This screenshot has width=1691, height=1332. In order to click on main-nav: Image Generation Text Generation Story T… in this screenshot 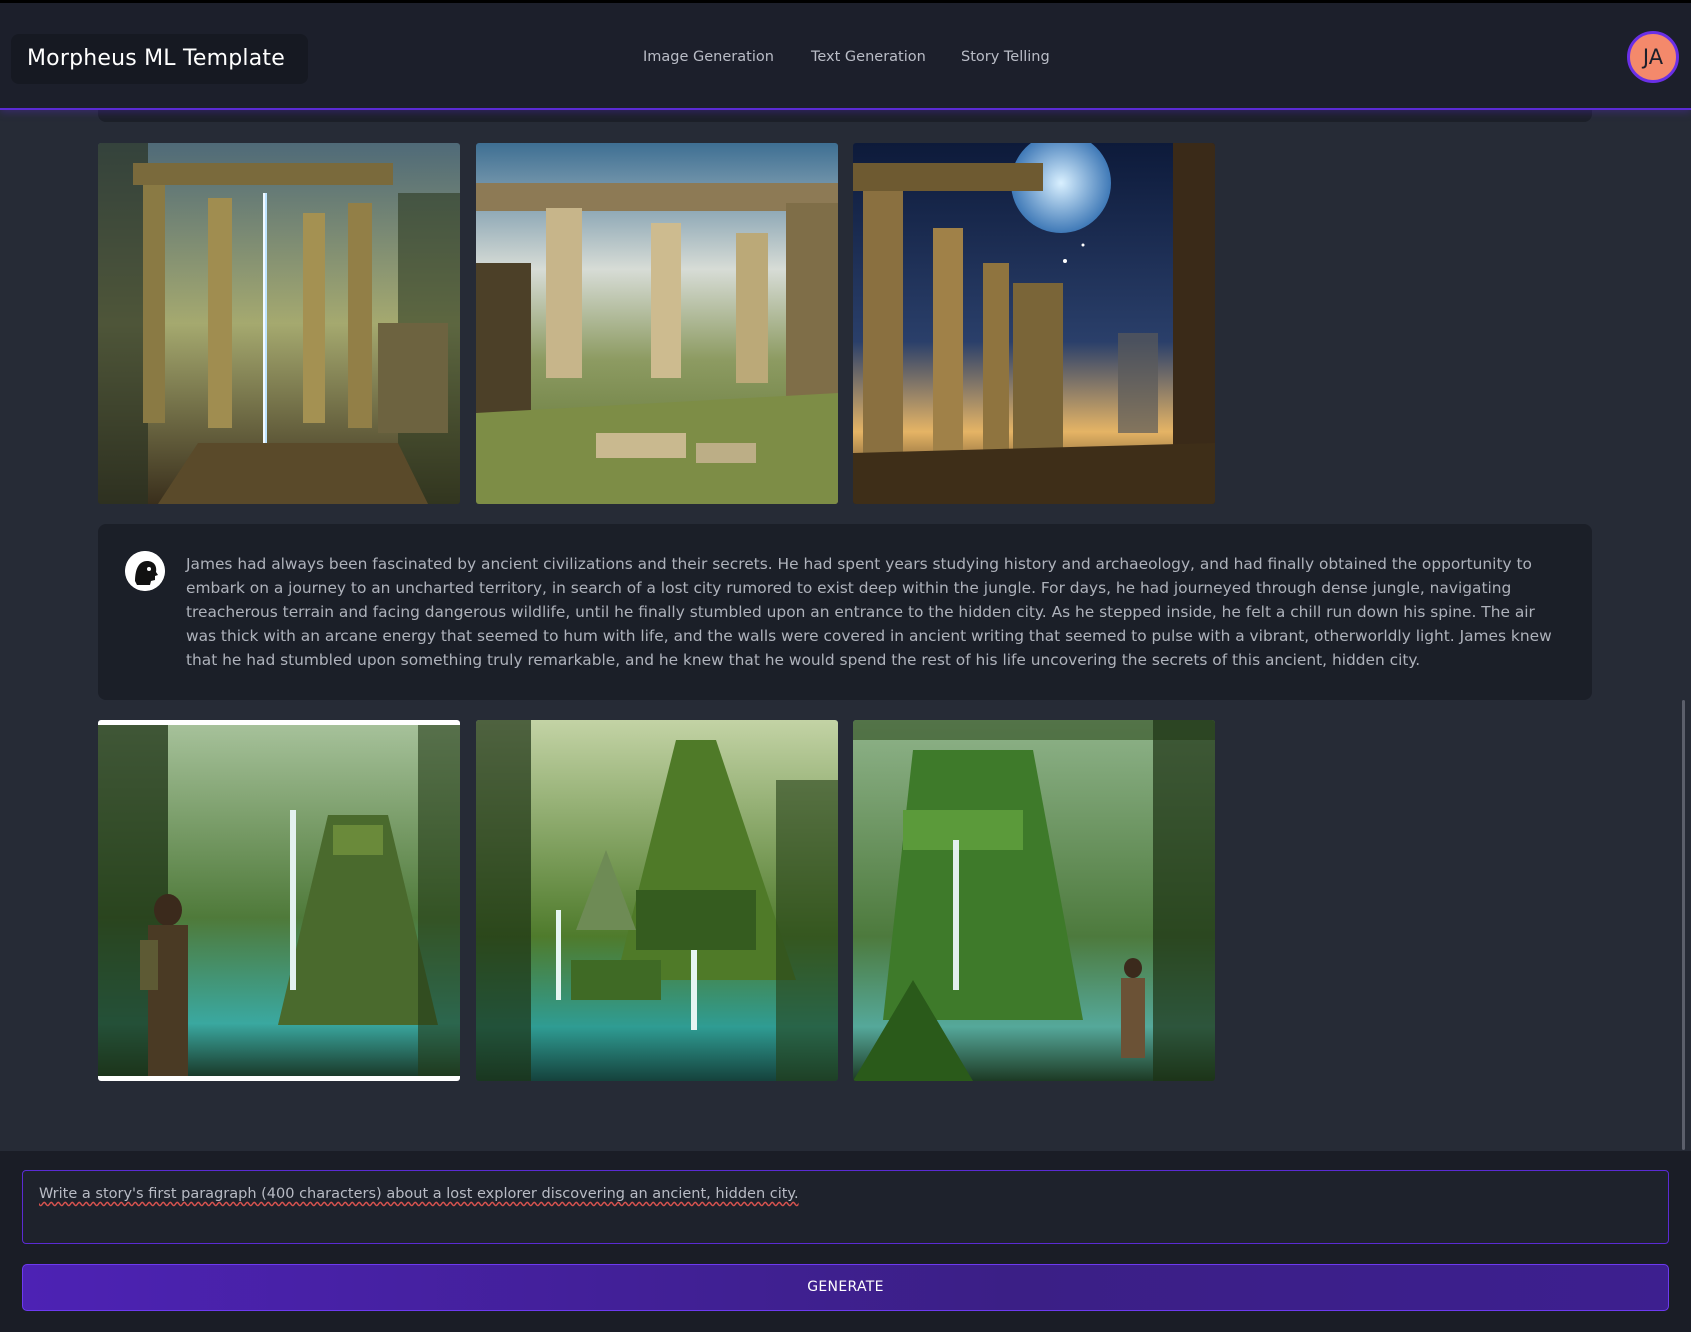, I will do `click(845, 60)`.